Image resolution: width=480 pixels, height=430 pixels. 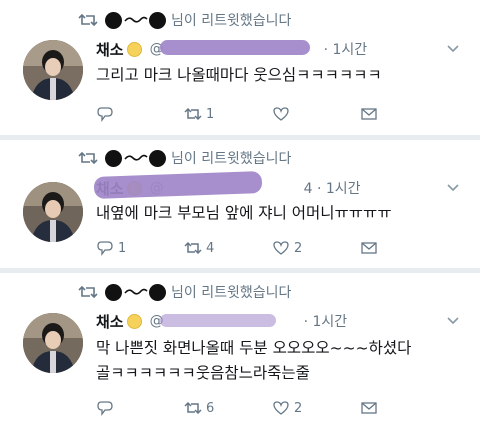 I want to click on retweet-count: 4, so click(x=210, y=248).